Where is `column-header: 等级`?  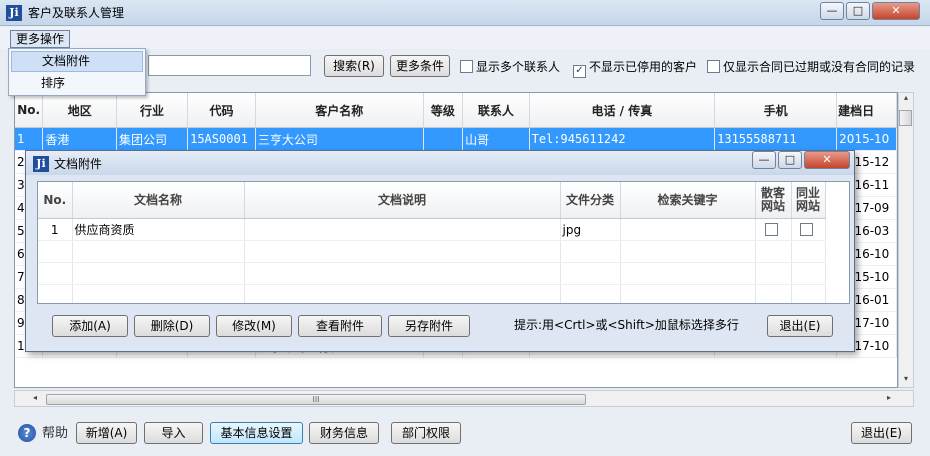
column-header: 等级 is located at coordinates (443, 110).